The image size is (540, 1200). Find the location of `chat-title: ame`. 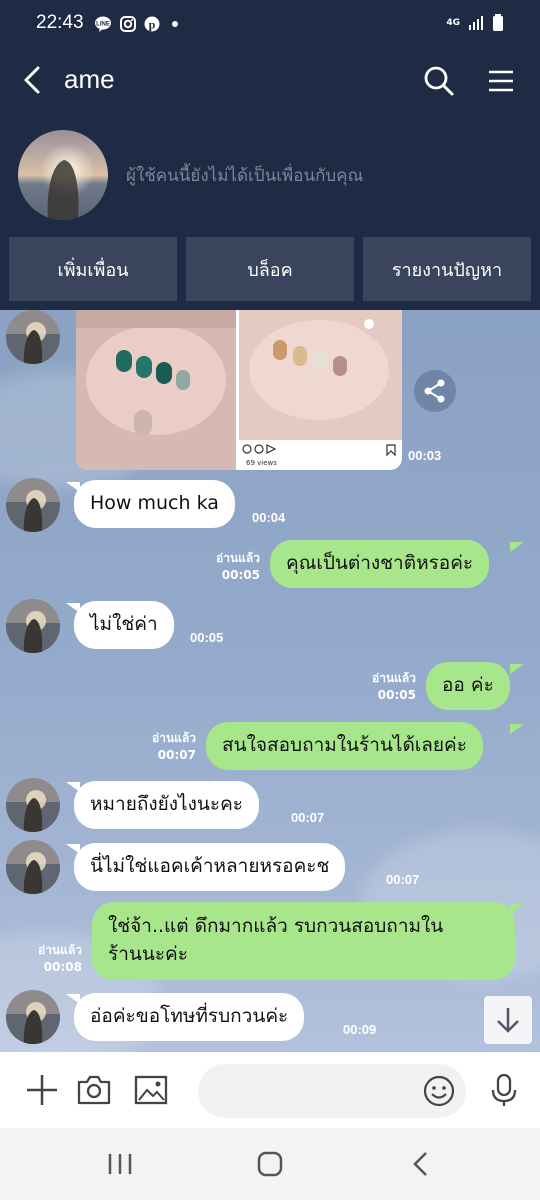

chat-title: ame is located at coordinates (89, 79).